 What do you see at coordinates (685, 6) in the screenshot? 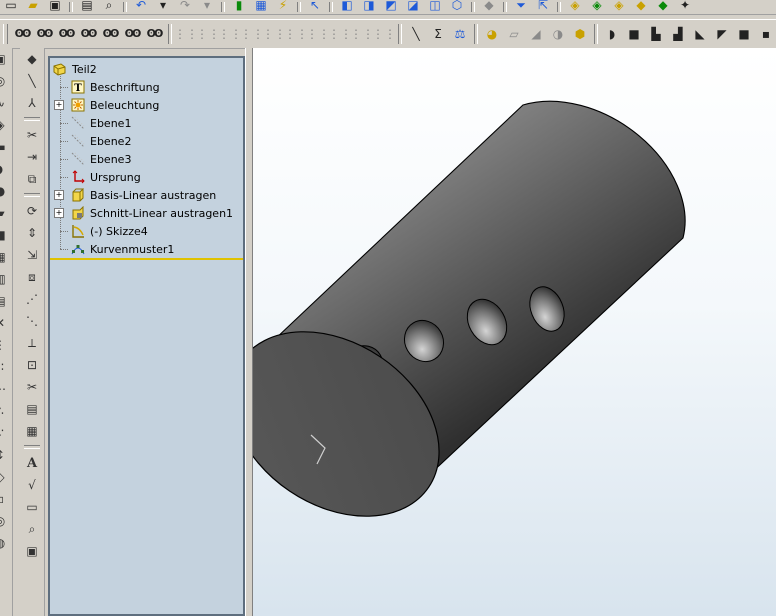
I see `filter-more-icon: ✦` at bounding box center [685, 6].